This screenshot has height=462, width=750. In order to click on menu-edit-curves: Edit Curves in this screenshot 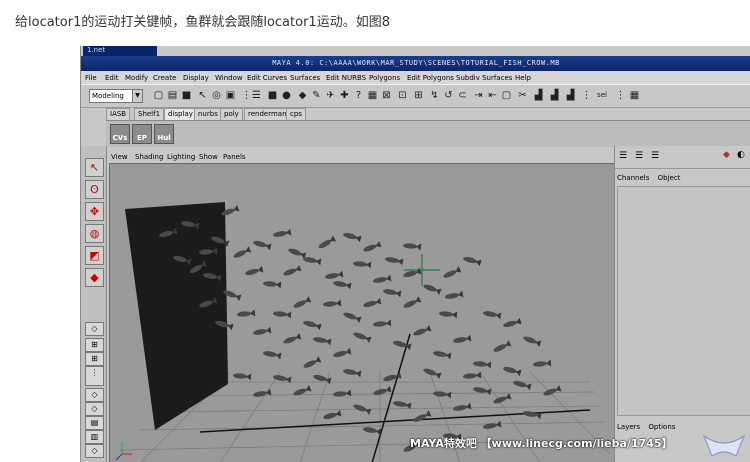, I will do `click(267, 78)`.